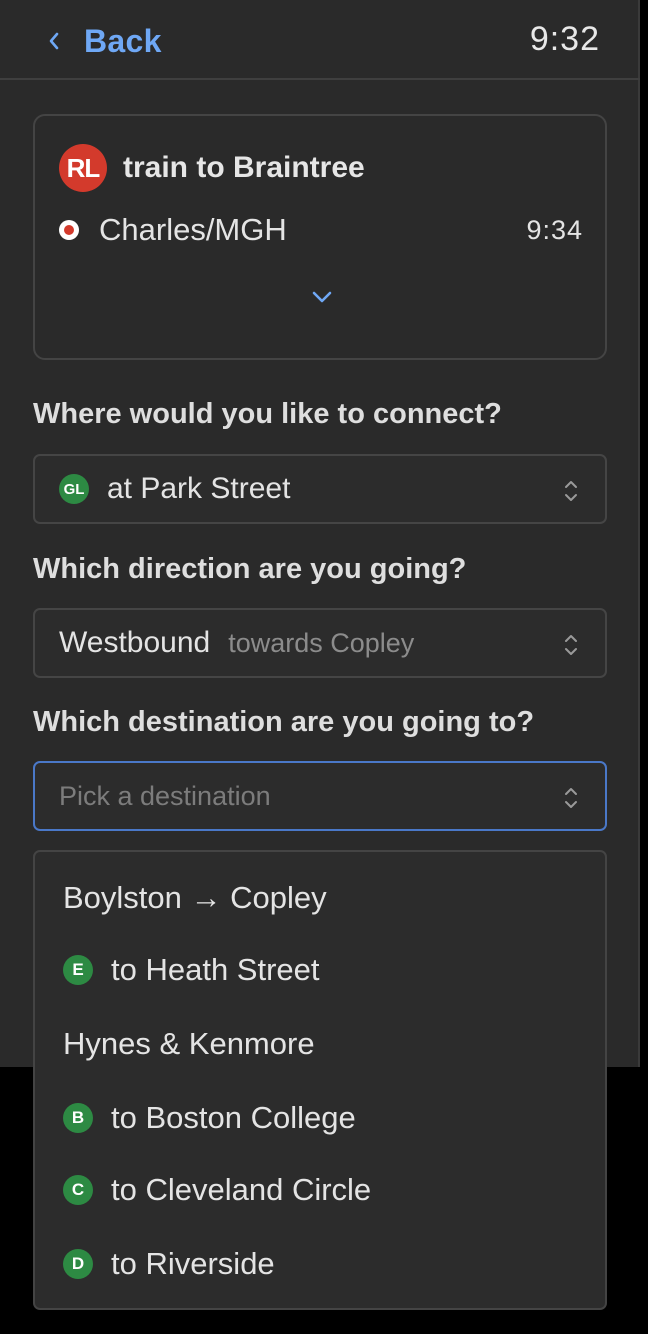 This screenshot has width=648, height=1334. Describe the element at coordinates (321, 230) in the screenshot. I see `stop-row: Charles/MGH 9:34` at that location.